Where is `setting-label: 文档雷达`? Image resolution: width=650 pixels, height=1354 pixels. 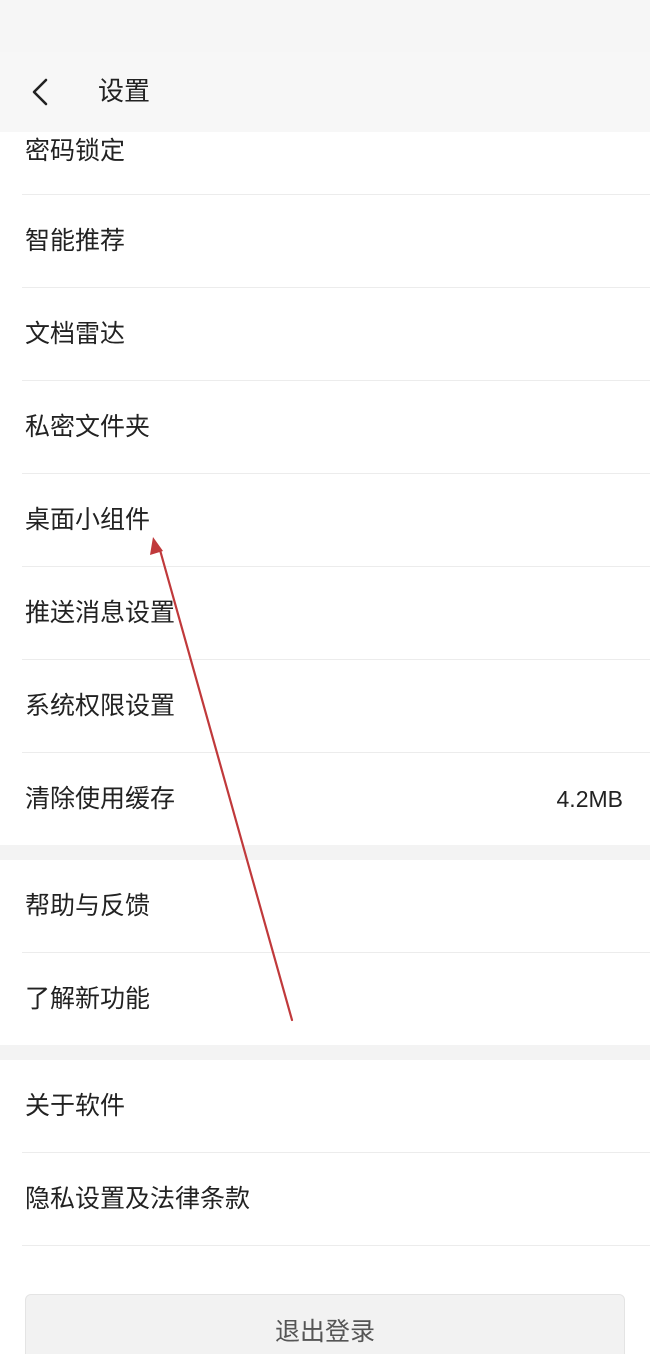
setting-label: 文档雷达 is located at coordinates (75, 333).